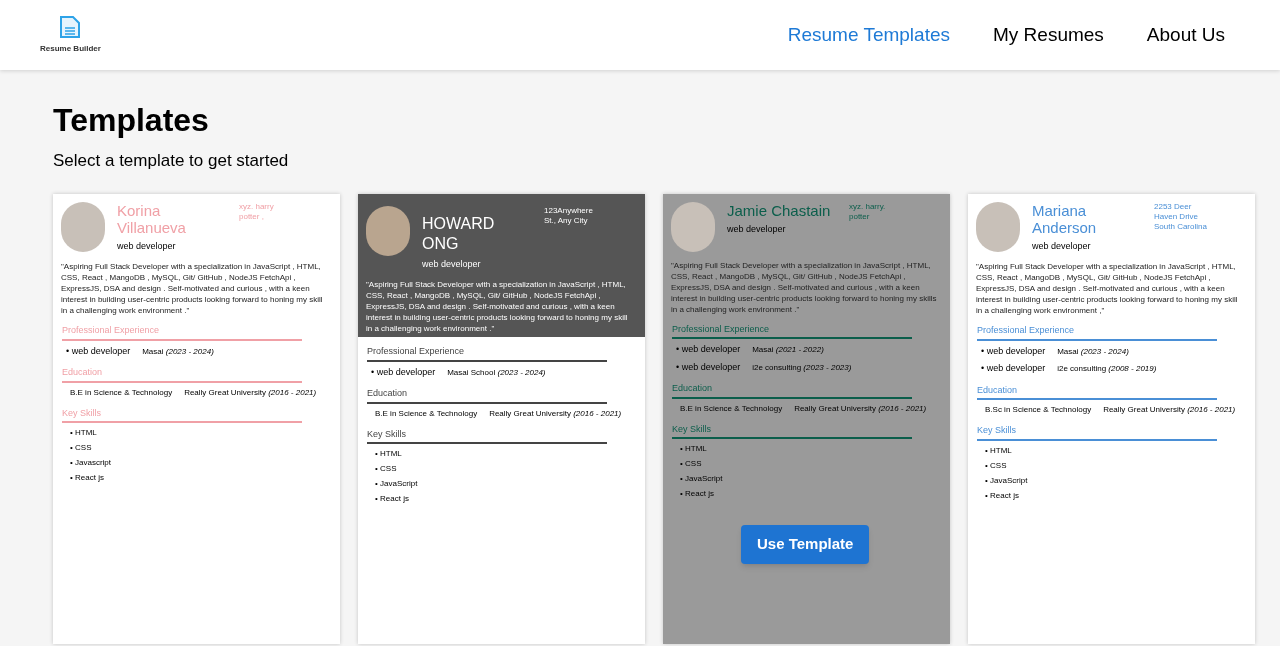 Image resolution: width=1280 pixels, height=646 pixels. What do you see at coordinates (868, 35) in the screenshot?
I see `nav-link: Resume Templates` at bounding box center [868, 35].